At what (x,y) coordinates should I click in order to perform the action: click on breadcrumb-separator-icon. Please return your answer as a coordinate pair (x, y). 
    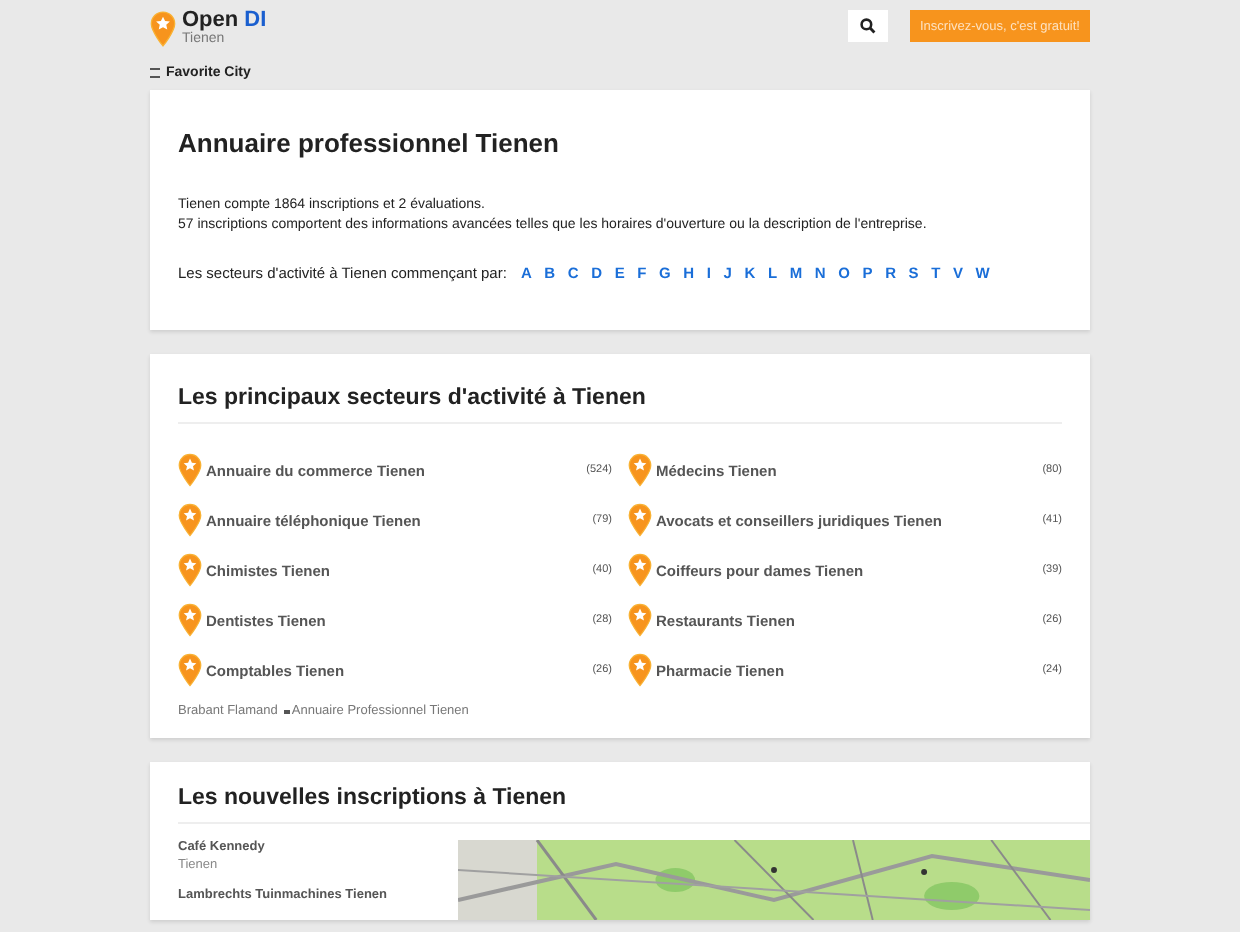
    Looking at the image, I should click on (286, 711).